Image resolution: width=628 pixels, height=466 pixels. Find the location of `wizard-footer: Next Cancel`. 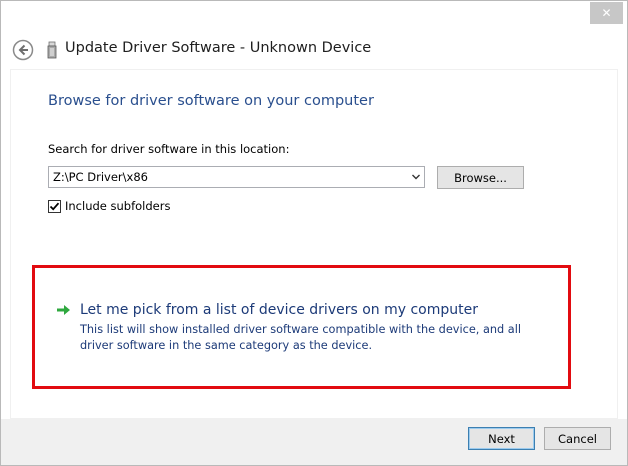

wizard-footer: Next Cancel is located at coordinates (314, 442).